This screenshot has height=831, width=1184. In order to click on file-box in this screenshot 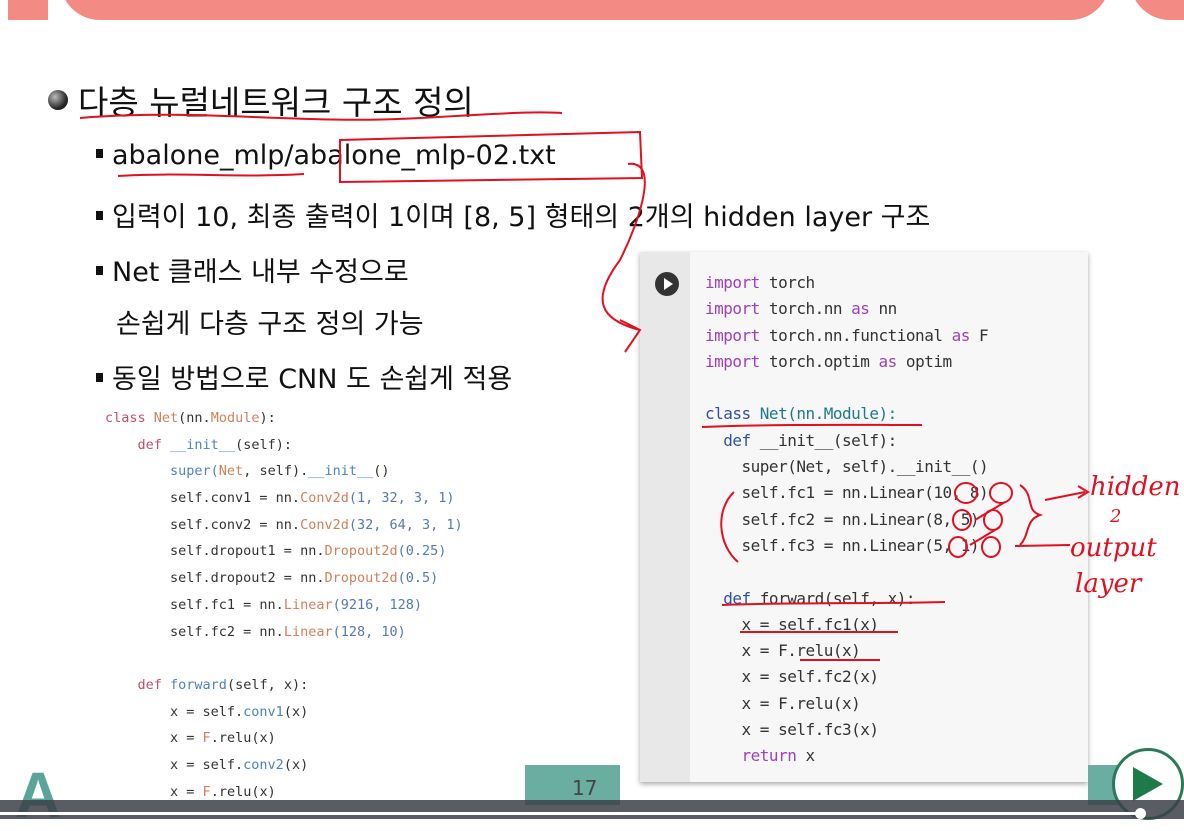, I will do `click(491, 157)`.